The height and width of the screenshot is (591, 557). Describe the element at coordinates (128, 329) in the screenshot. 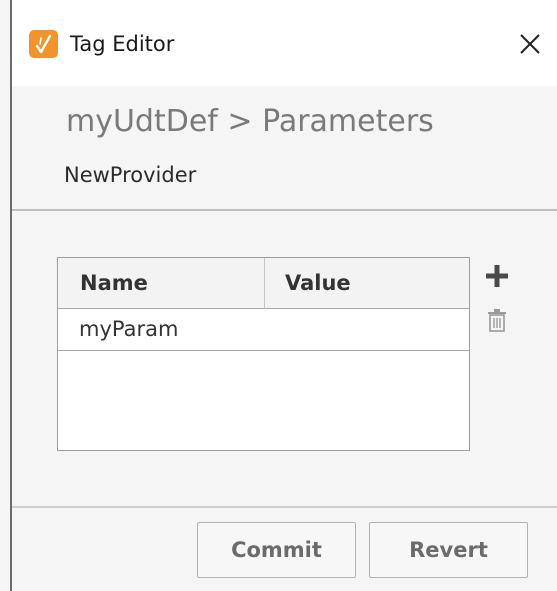

I see `cell-param-name: myParam` at that location.